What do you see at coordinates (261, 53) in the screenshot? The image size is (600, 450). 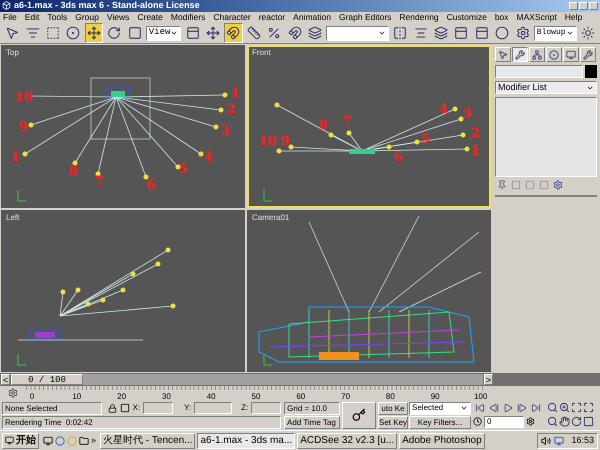 I see `viewport-label: Front` at bounding box center [261, 53].